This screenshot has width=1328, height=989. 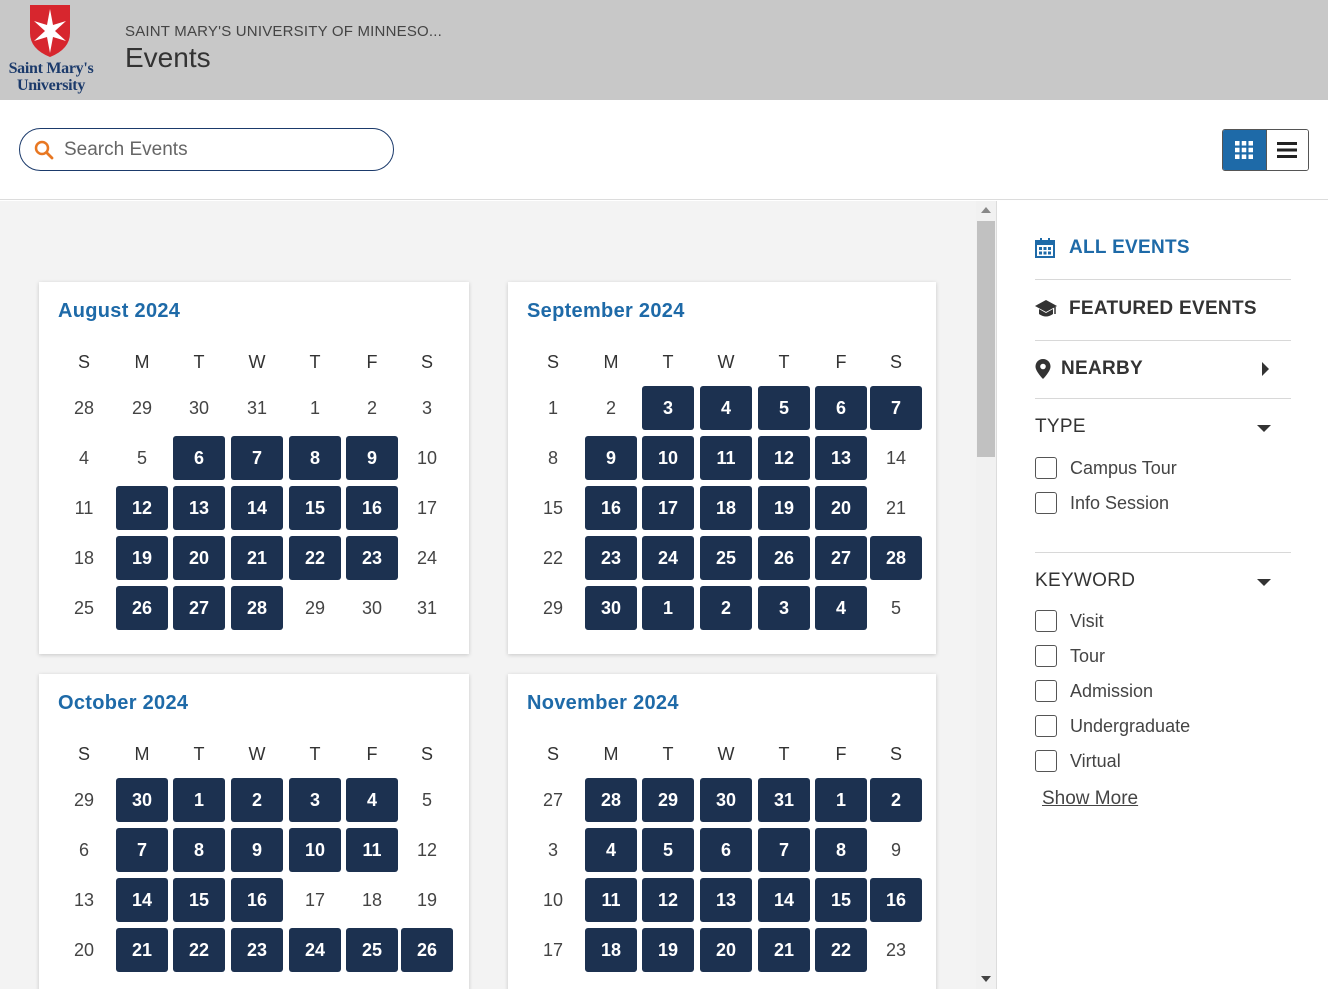 What do you see at coordinates (1163, 248) in the screenshot?
I see `all-events-link: ALL EVENTS` at bounding box center [1163, 248].